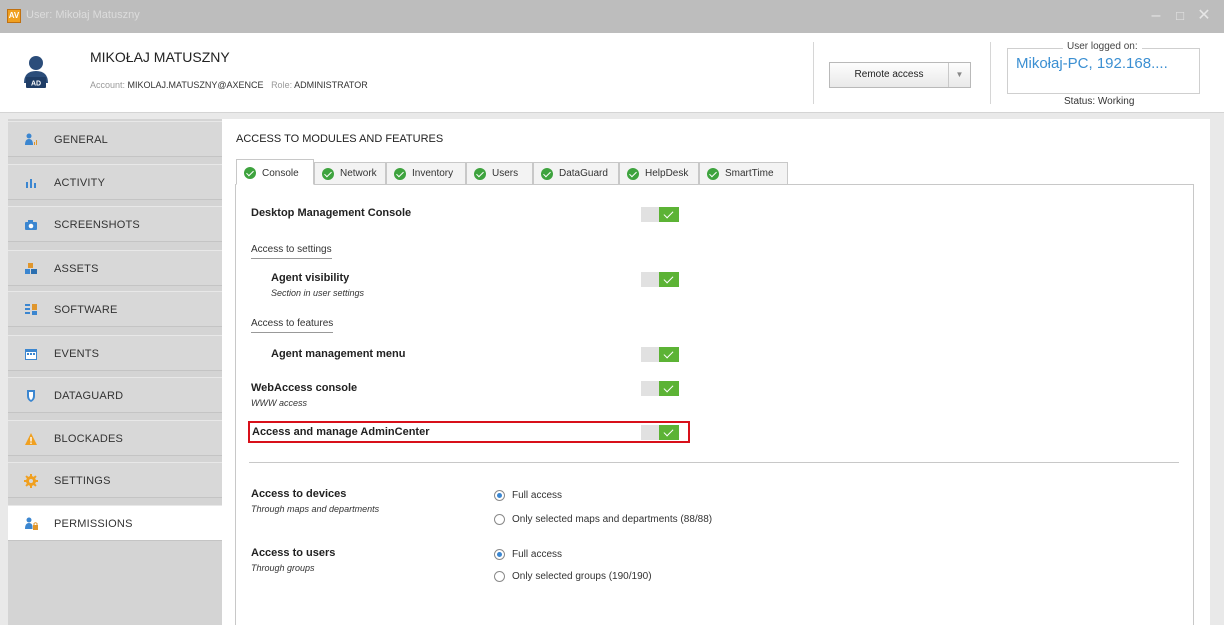  Describe the element at coordinates (582, 576) in the screenshot. I see `users-selected-label: Only selected groups (190/190)` at that location.